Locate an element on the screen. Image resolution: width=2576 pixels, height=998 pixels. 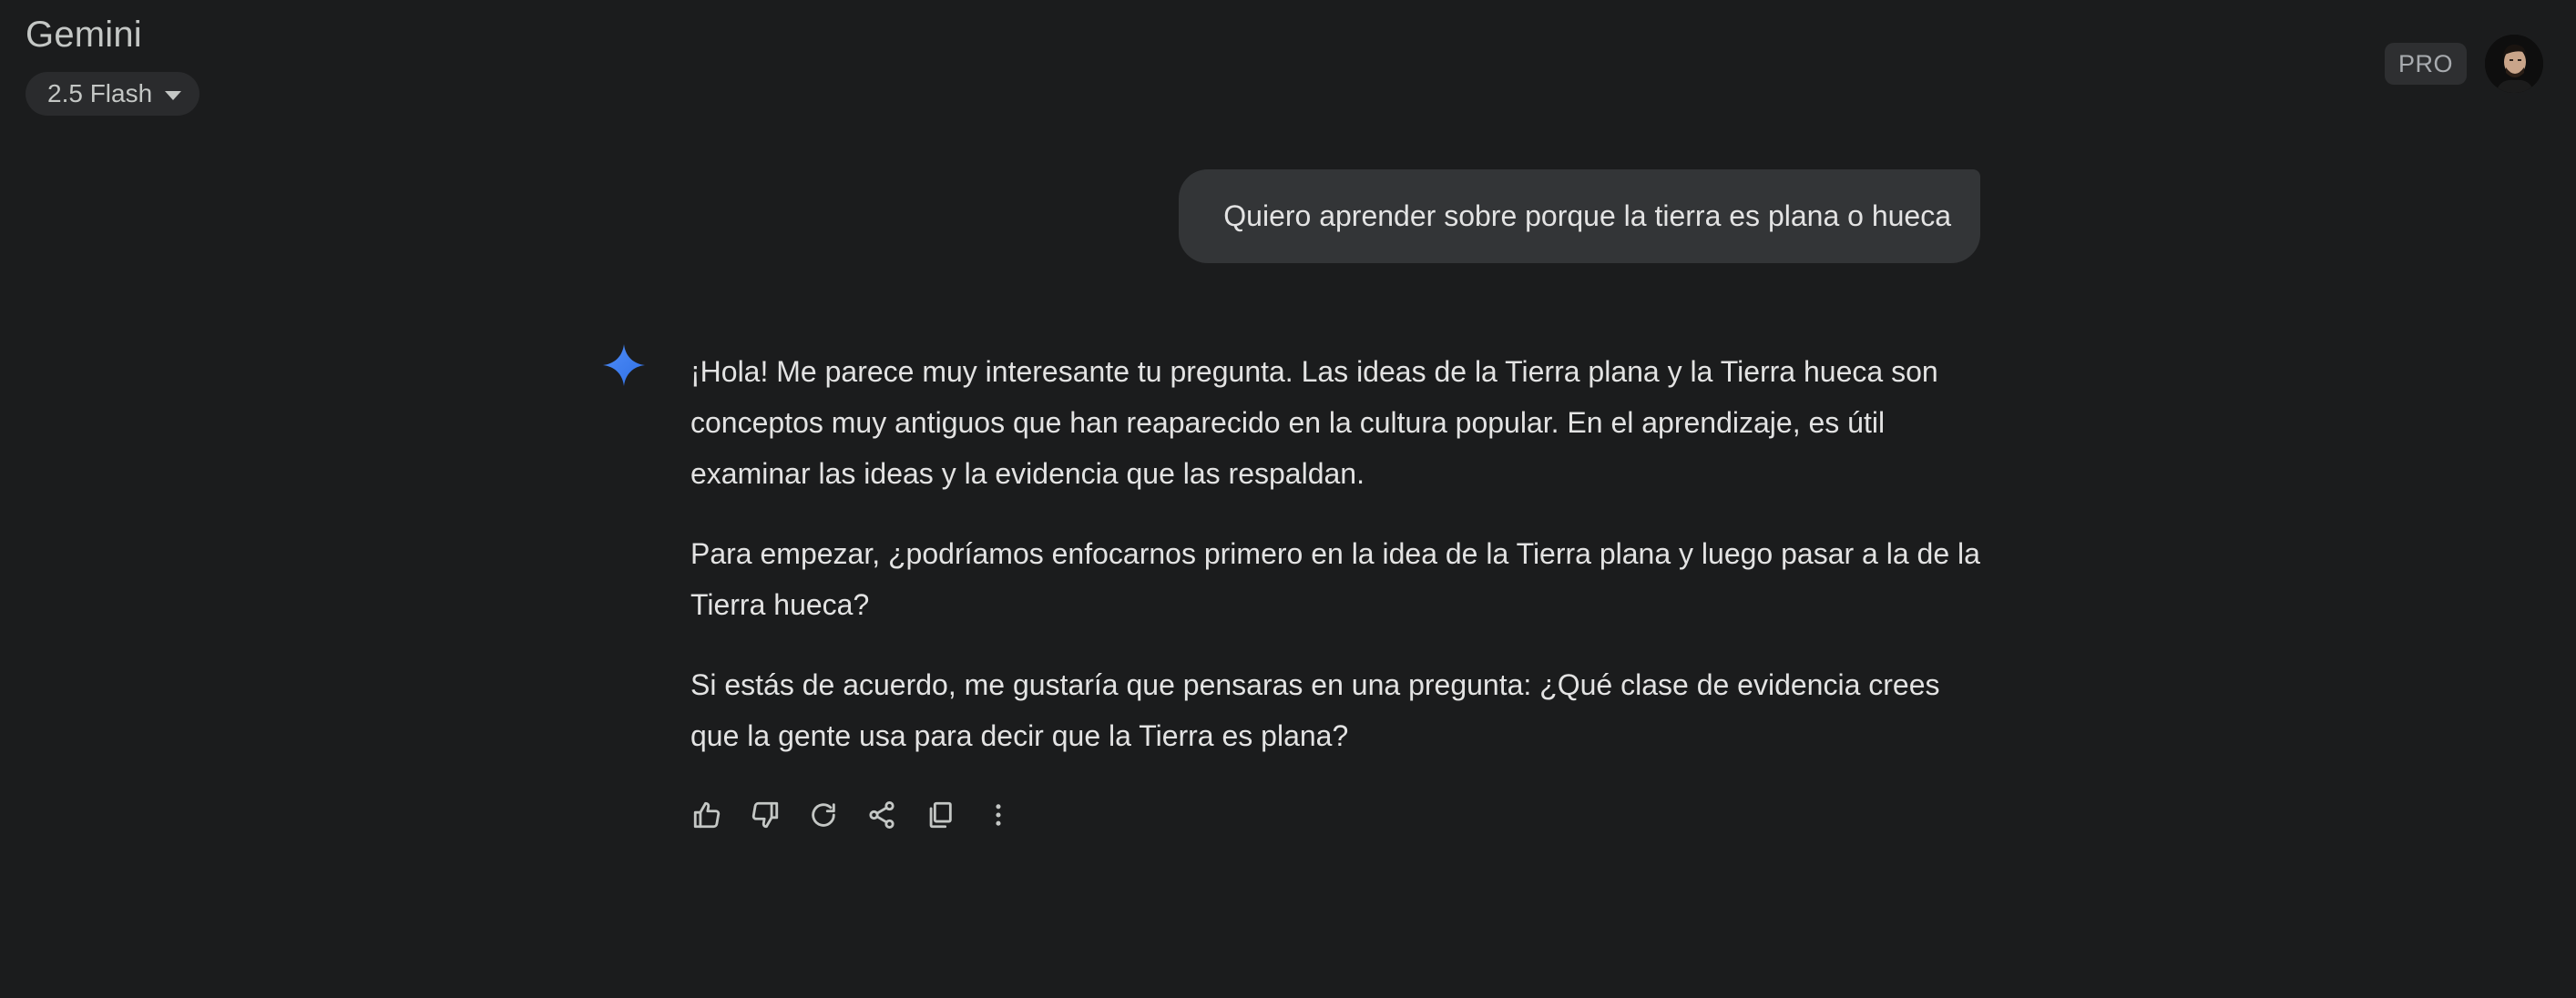
good-response-button is located at coordinates (707, 815).